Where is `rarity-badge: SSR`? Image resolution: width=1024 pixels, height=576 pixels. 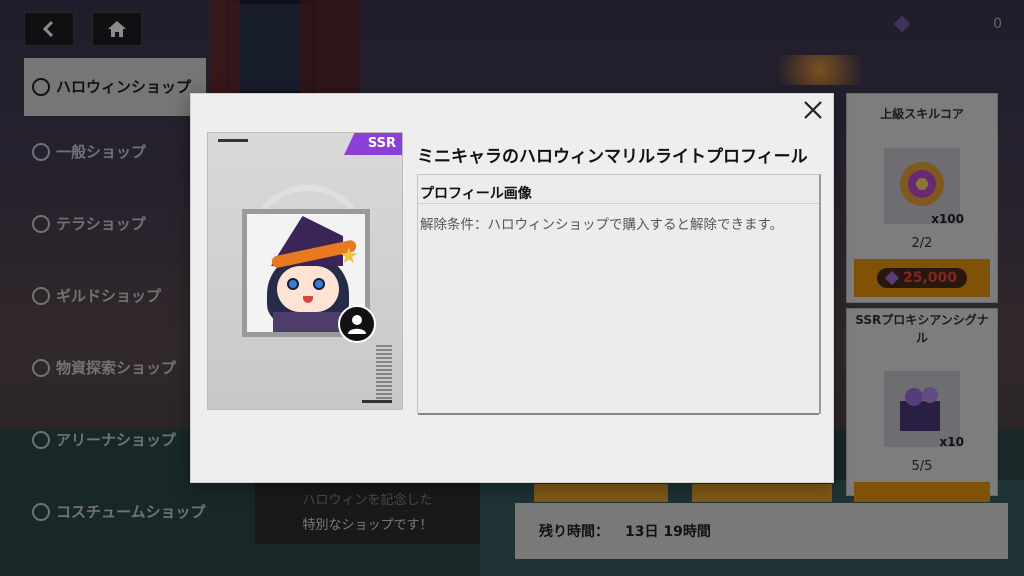
rarity-badge: SSR is located at coordinates (373, 144).